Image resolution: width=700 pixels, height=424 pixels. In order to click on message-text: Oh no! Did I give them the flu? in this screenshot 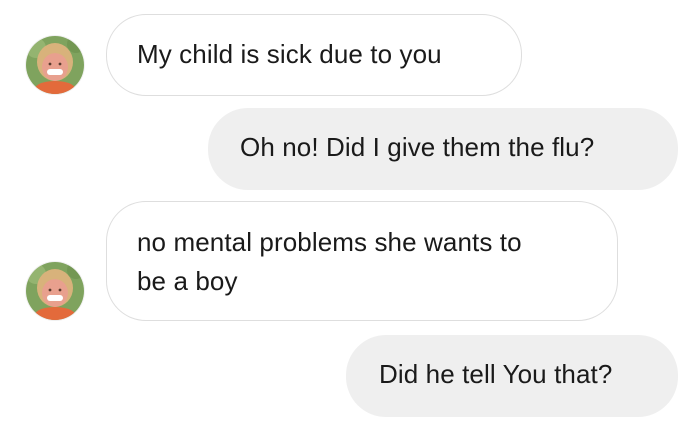, I will do `click(417, 147)`.